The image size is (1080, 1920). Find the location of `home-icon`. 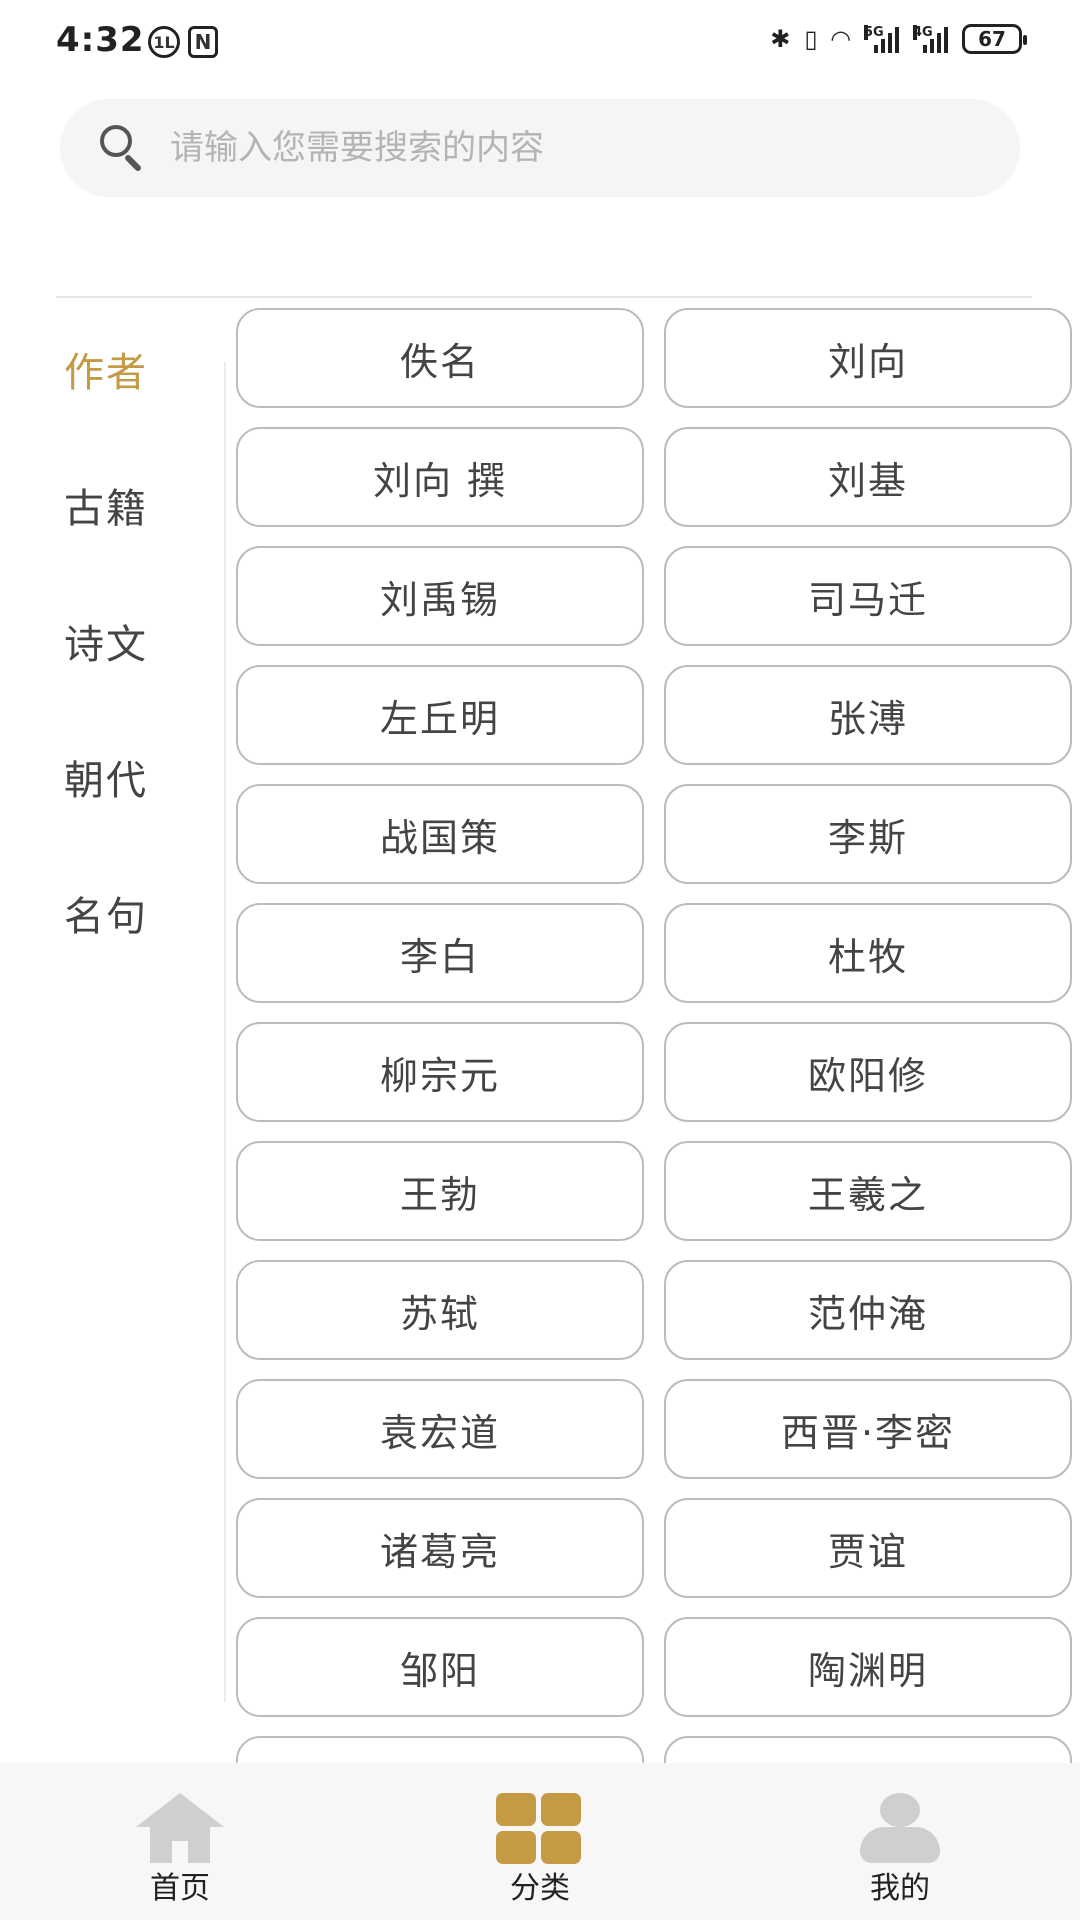

home-icon is located at coordinates (180, 1828).